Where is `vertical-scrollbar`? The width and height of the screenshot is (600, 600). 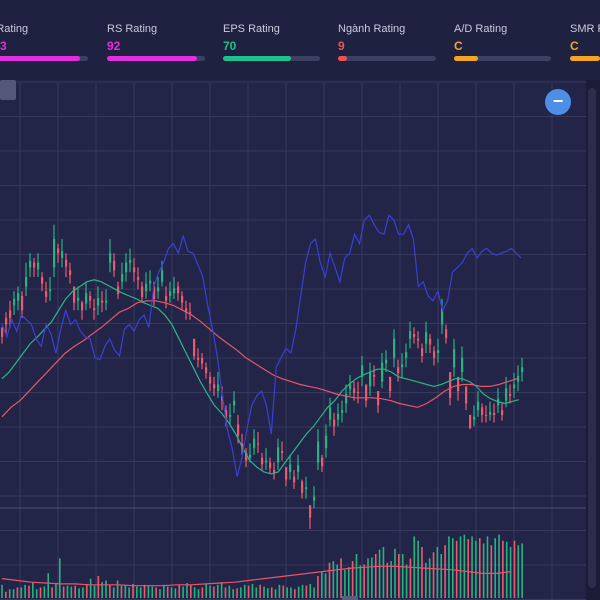 vertical-scrollbar is located at coordinates (592, 338).